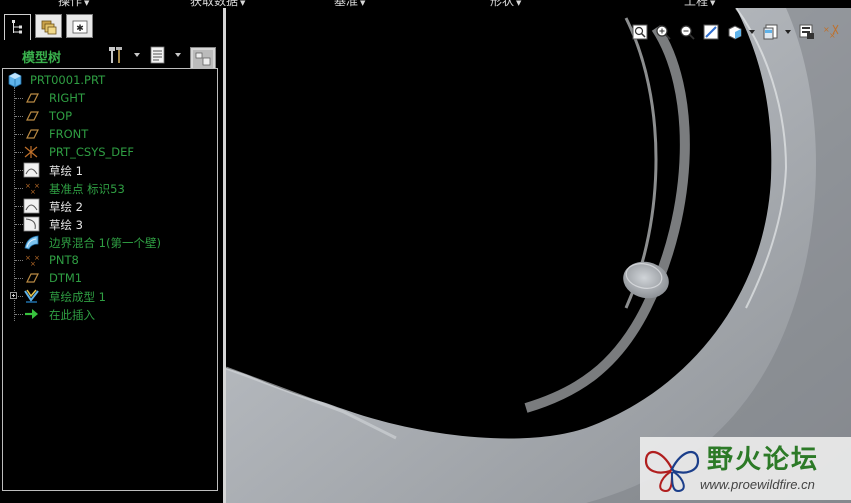 The height and width of the screenshot is (503, 851). I want to click on saved-views-dropdown-icon, so click(788, 32).